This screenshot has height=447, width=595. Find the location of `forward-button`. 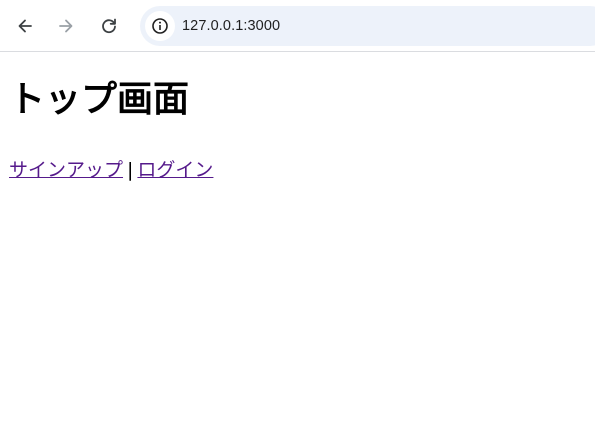

forward-button is located at coordinates (66, 26).